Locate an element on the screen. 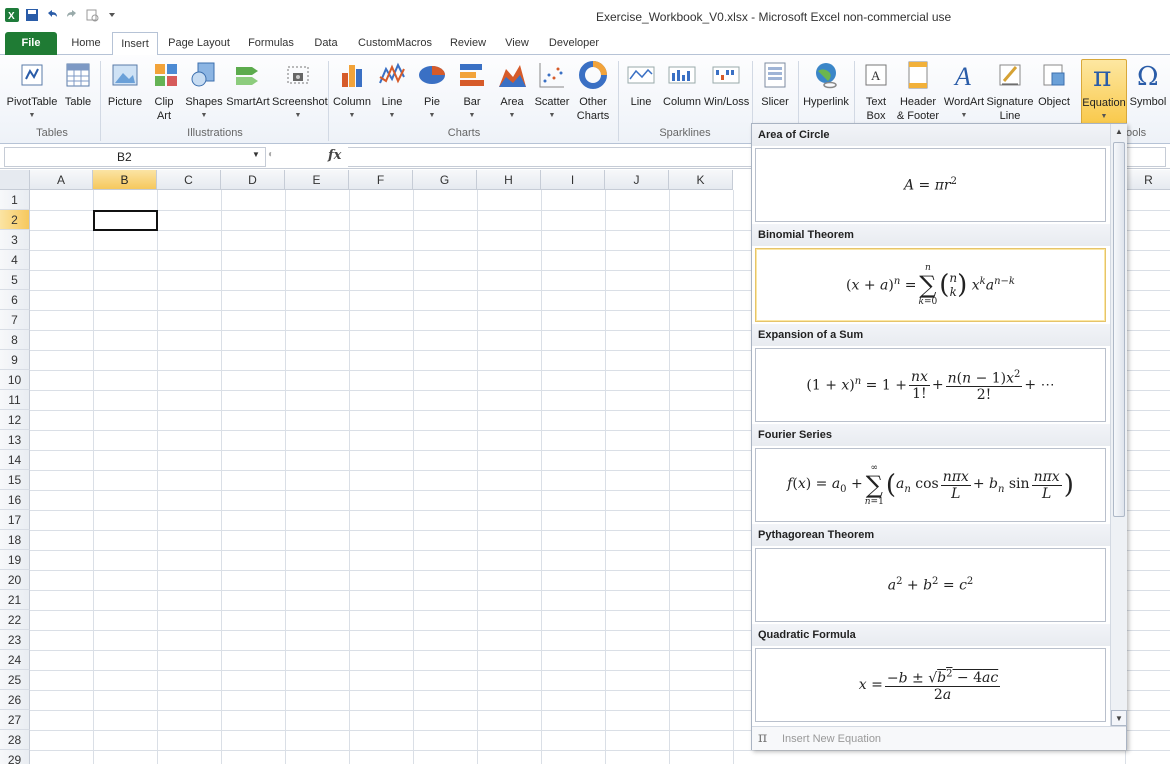 Image resolution: width=1170 pixels, height=764 pixels. row-header-18: 18 is located at coordinates (15, 540).